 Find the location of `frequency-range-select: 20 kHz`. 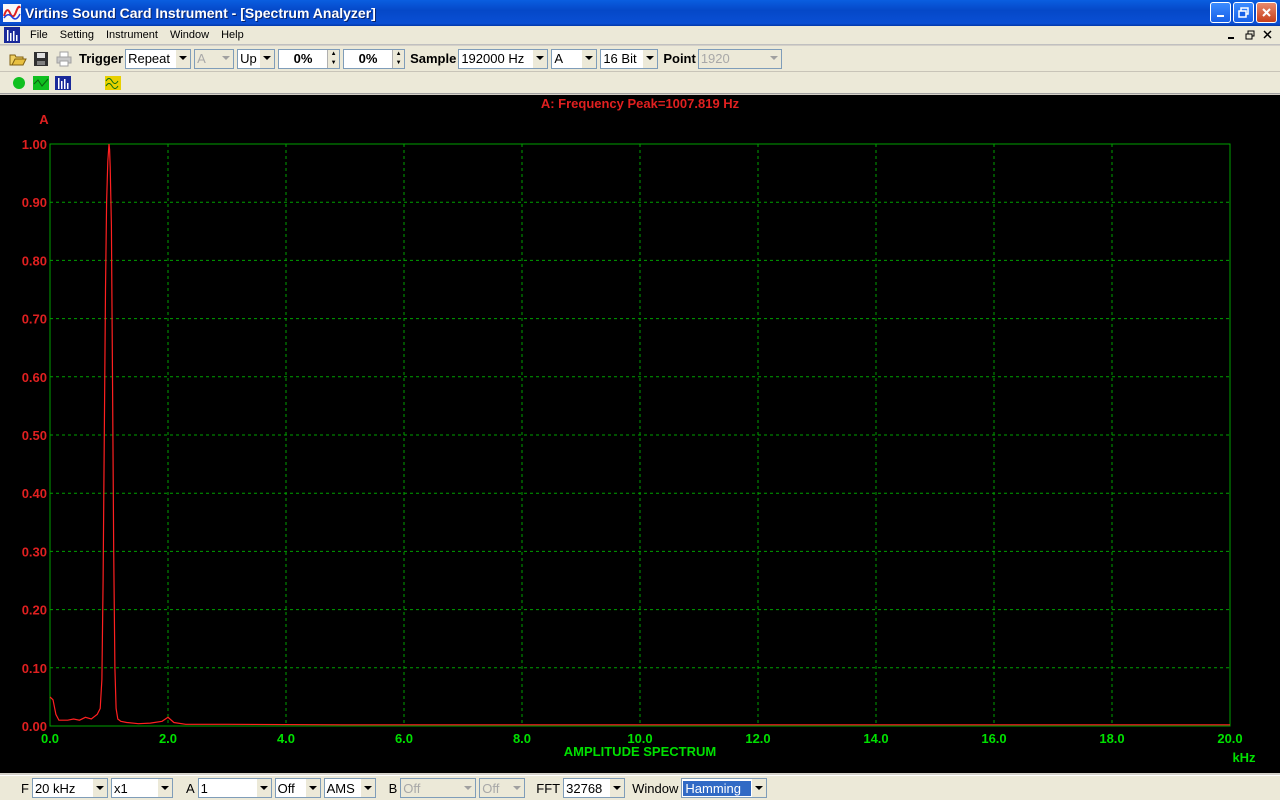

frequency-range-select: 20 kHz is located at coordinates (69, 788).